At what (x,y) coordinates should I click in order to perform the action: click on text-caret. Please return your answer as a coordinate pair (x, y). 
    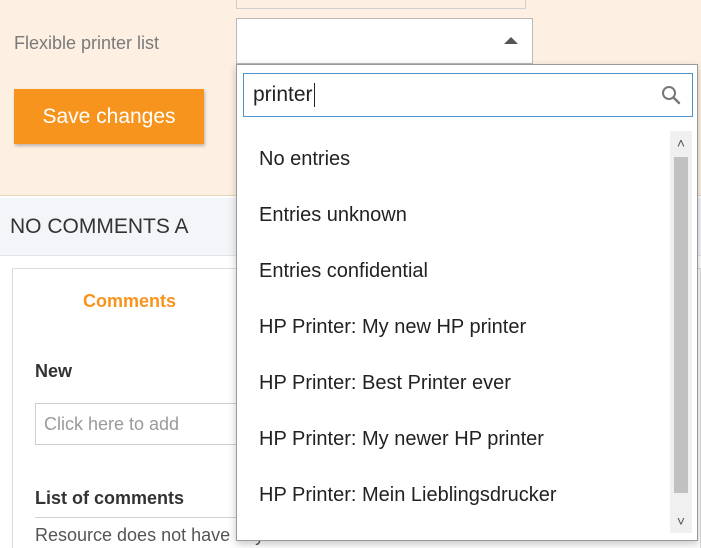
    Looking at the image, I should click on (314, 95).